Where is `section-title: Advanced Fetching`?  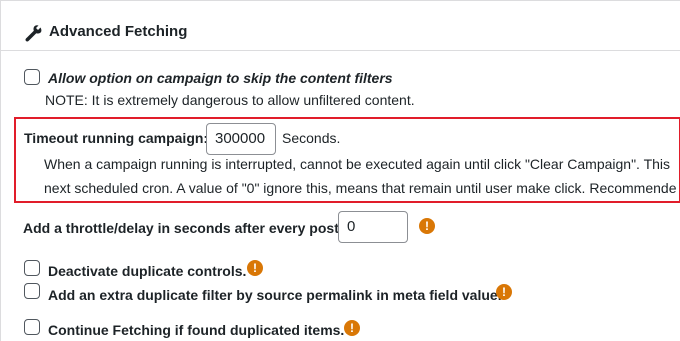 section-title: Advanced Fetching is located at coordinates (118, 31).